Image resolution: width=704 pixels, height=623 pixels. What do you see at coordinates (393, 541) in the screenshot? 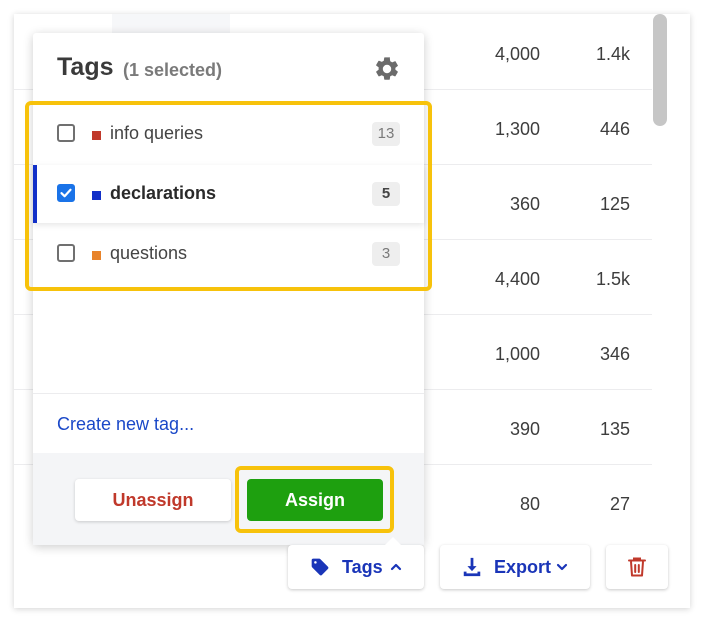
I see `popover-pointer` at bounding box center [393, 541].